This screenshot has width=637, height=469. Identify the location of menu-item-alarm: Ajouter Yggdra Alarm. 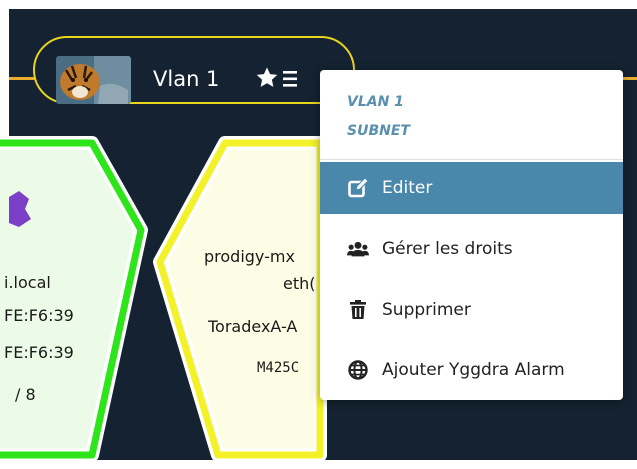
(471, 370).